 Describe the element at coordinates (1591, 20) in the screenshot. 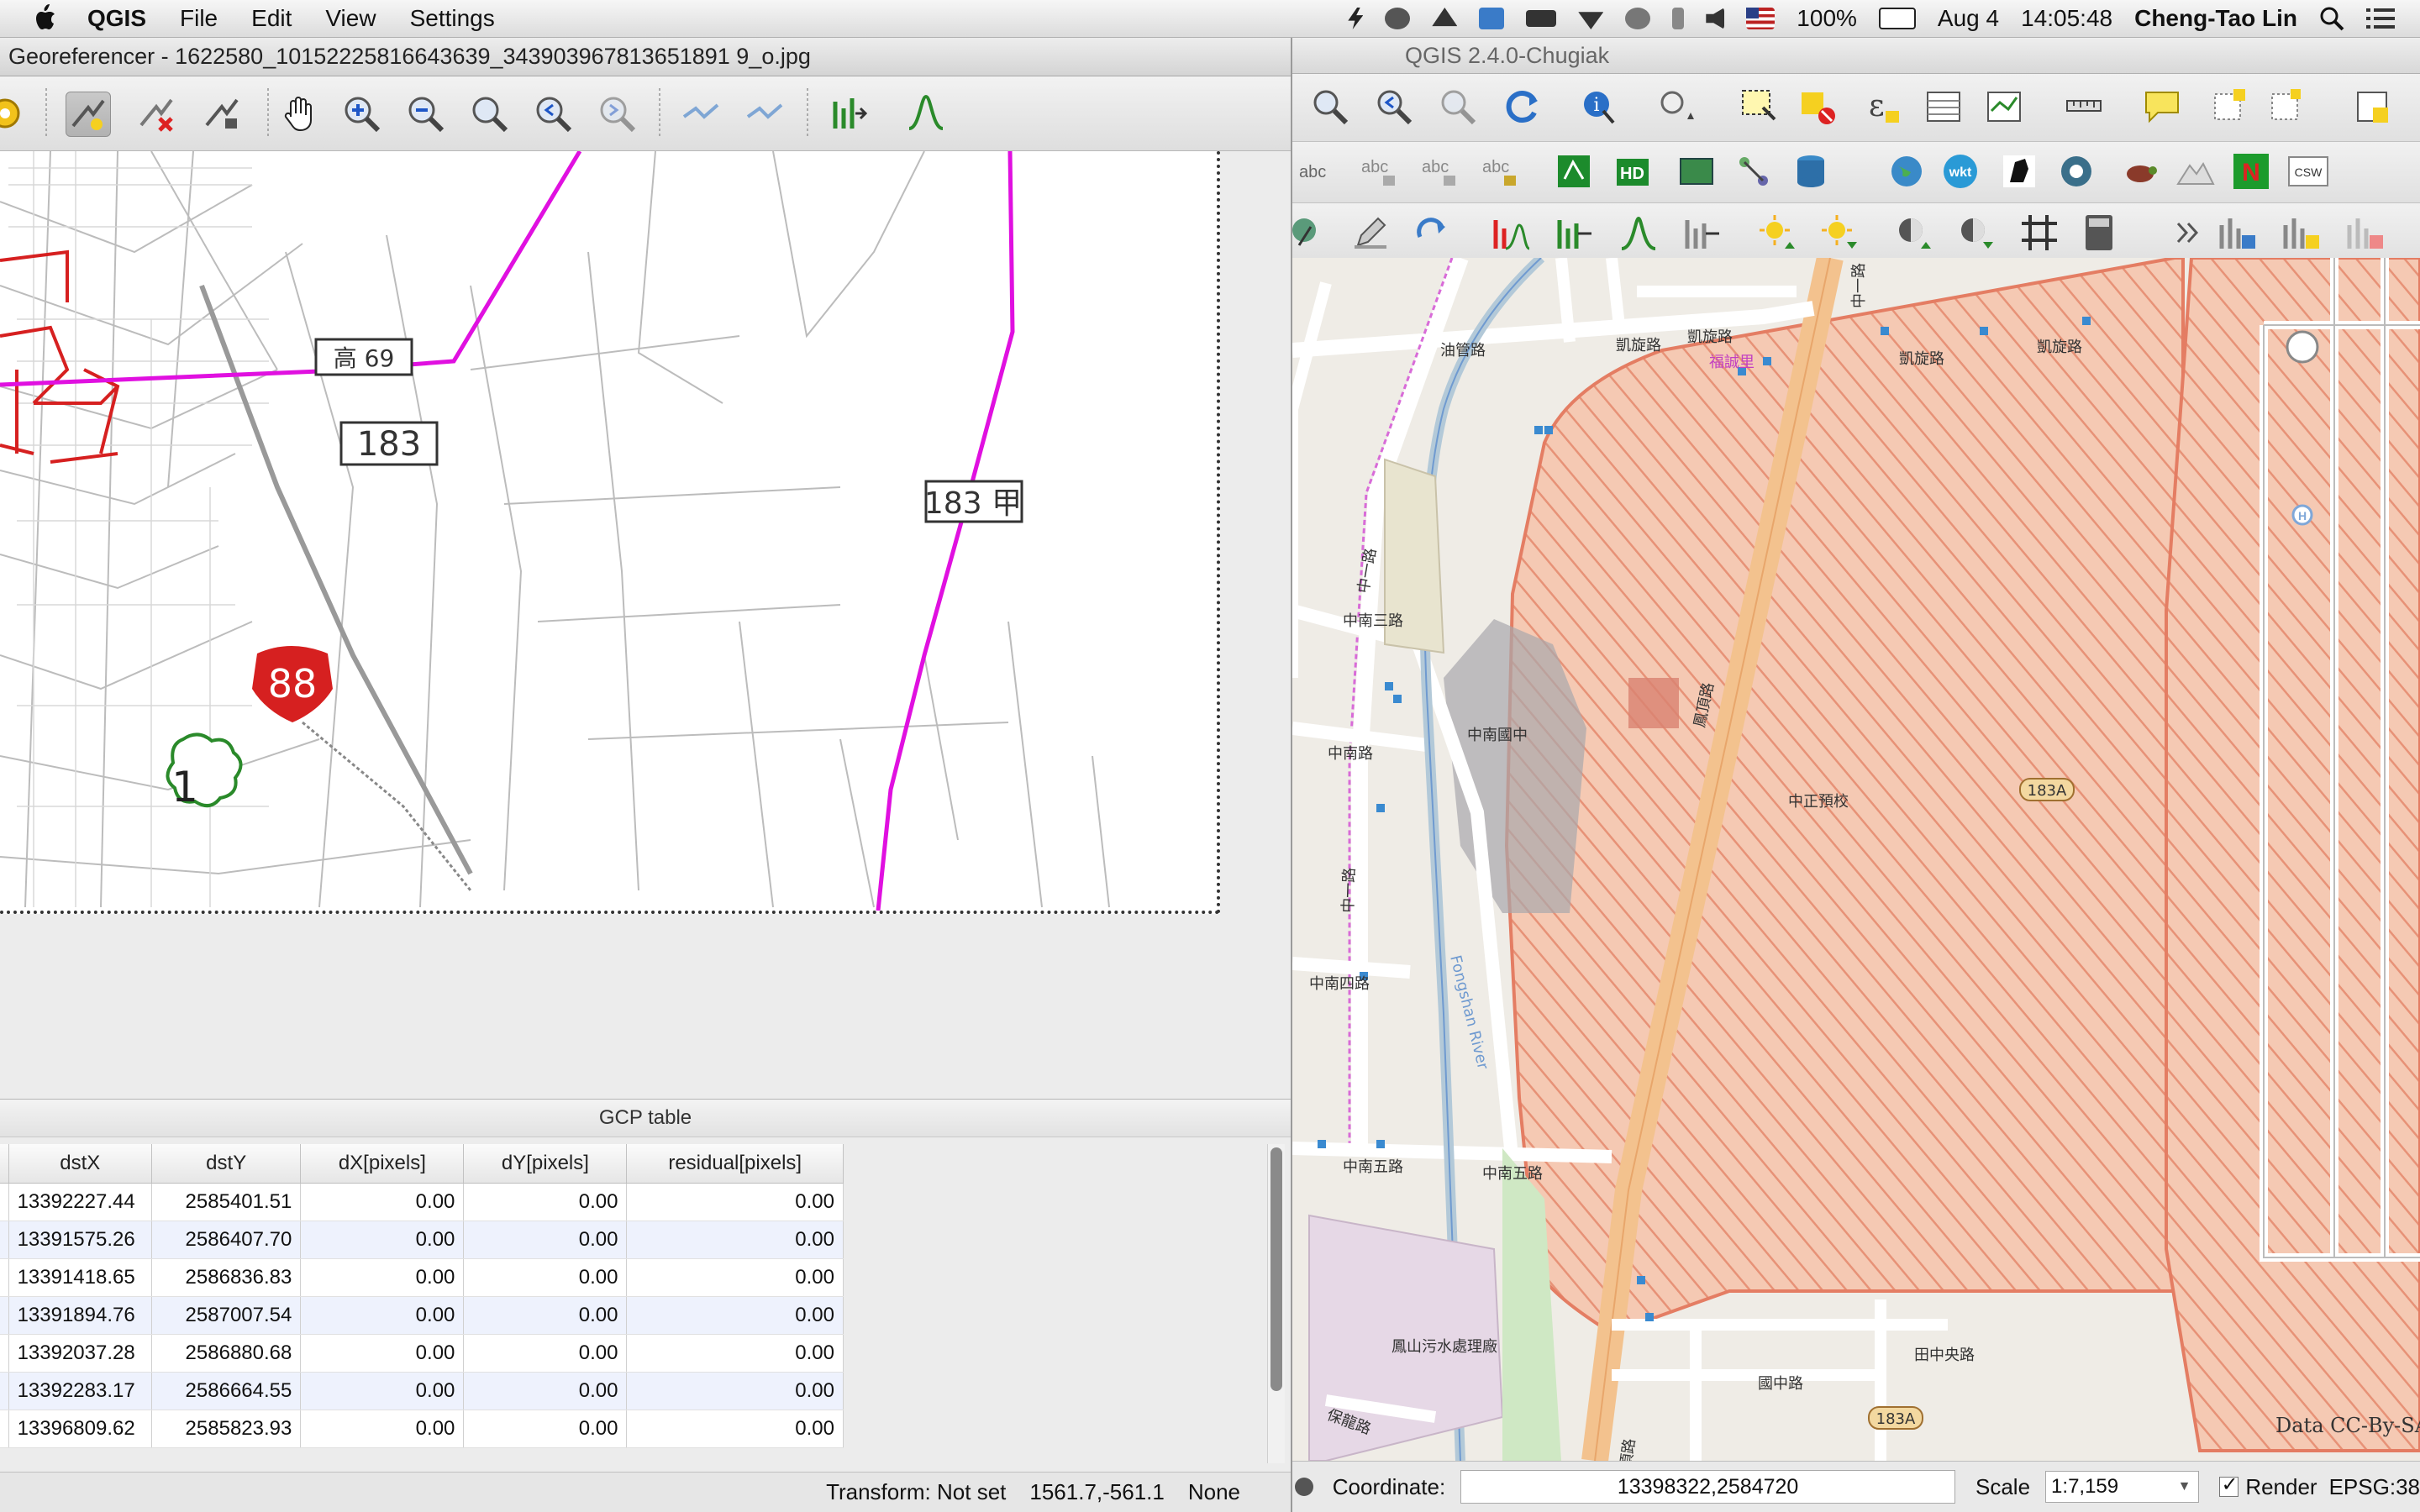

I see `wifi-icon` at that location.